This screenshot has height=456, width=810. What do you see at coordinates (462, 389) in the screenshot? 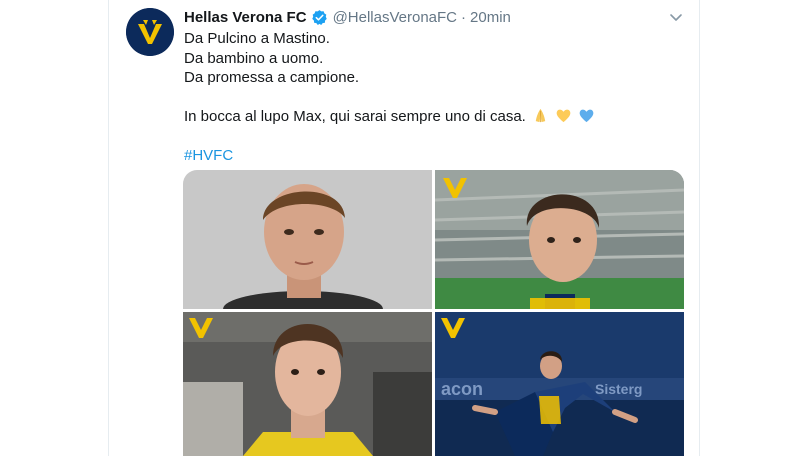
I see `svg-text: acon` at bounding box center [462, 389].